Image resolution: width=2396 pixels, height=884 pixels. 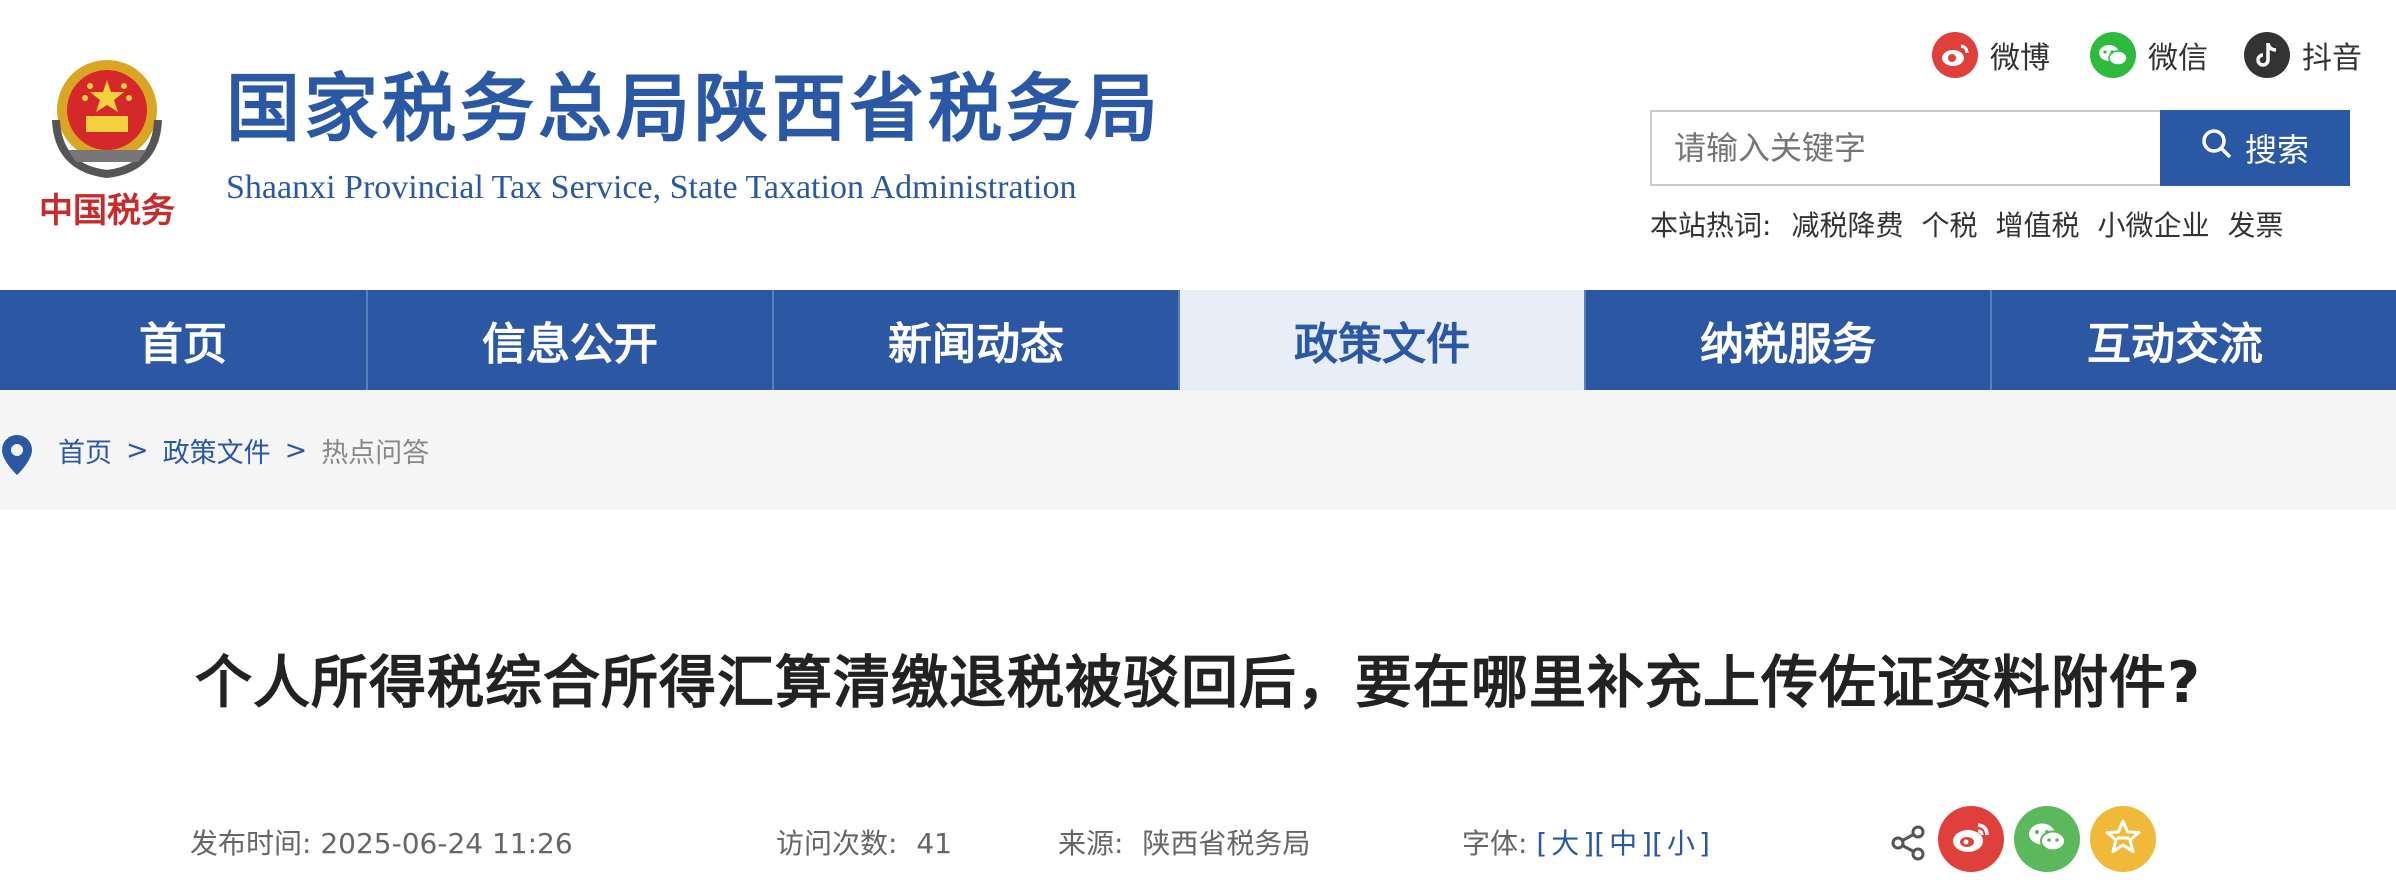 What do you see at coordinates (251, 843) in the screenshot?
I see `publish-time-label: 发布时间:` at bounding box center [251, 843].